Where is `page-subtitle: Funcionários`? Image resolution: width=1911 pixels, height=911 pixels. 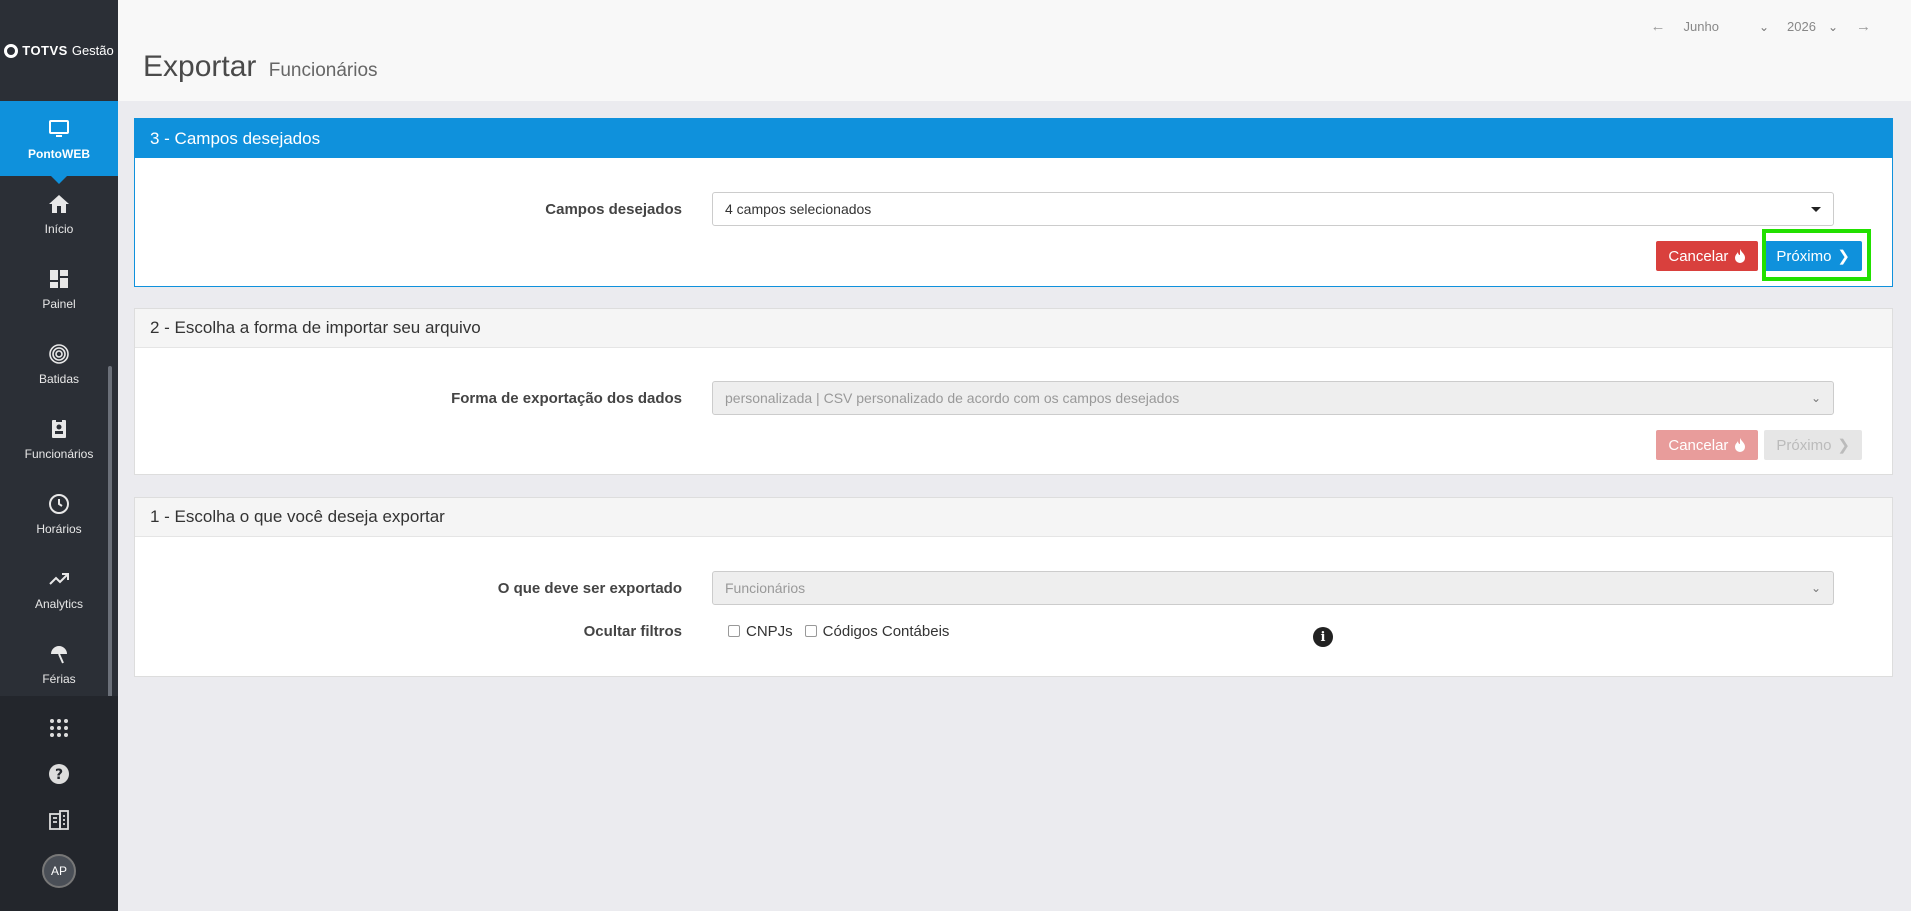 page-subtitle: Funcionários is located at coordinates (323, 70).